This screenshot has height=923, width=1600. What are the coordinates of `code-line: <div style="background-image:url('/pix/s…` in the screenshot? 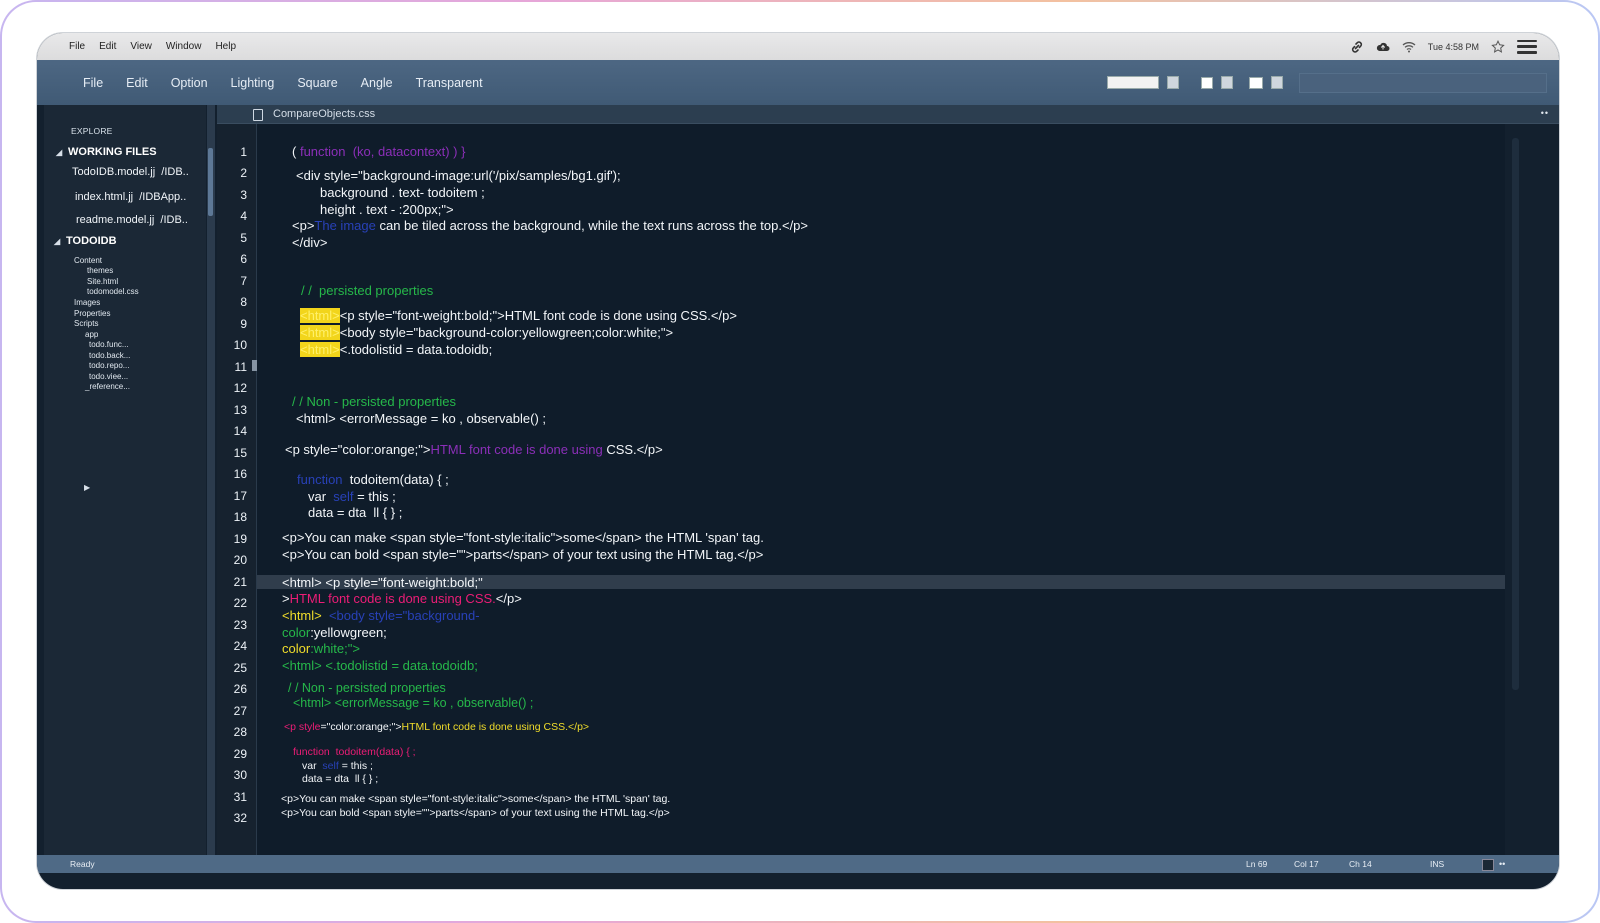 It's located at (458, 175).